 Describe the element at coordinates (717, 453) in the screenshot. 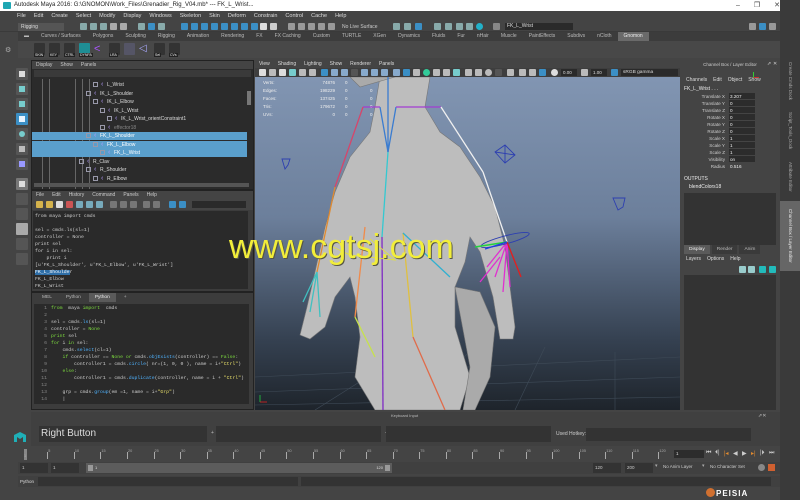

I see `step-back-key-icon: ⏴|` at that location.